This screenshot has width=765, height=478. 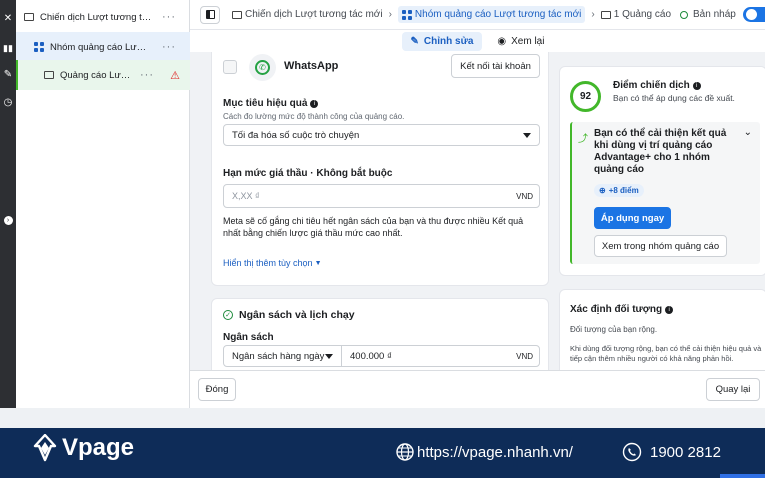 What do you see at coordinates (498, 14) in the screenshot?
I see `breadcrumb-adset-label: Nhóm quảng cáo Lượt tương tác mới` at bounding box center [498, 14].